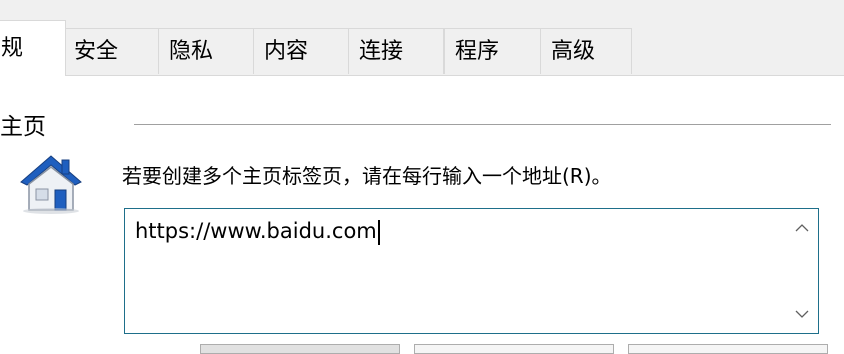 The height and width of the screenshot is (354, 844). What do you see at coordinates (482, 124) in the screenshot?
I see `section-divider` at bounding box center [482, 124].